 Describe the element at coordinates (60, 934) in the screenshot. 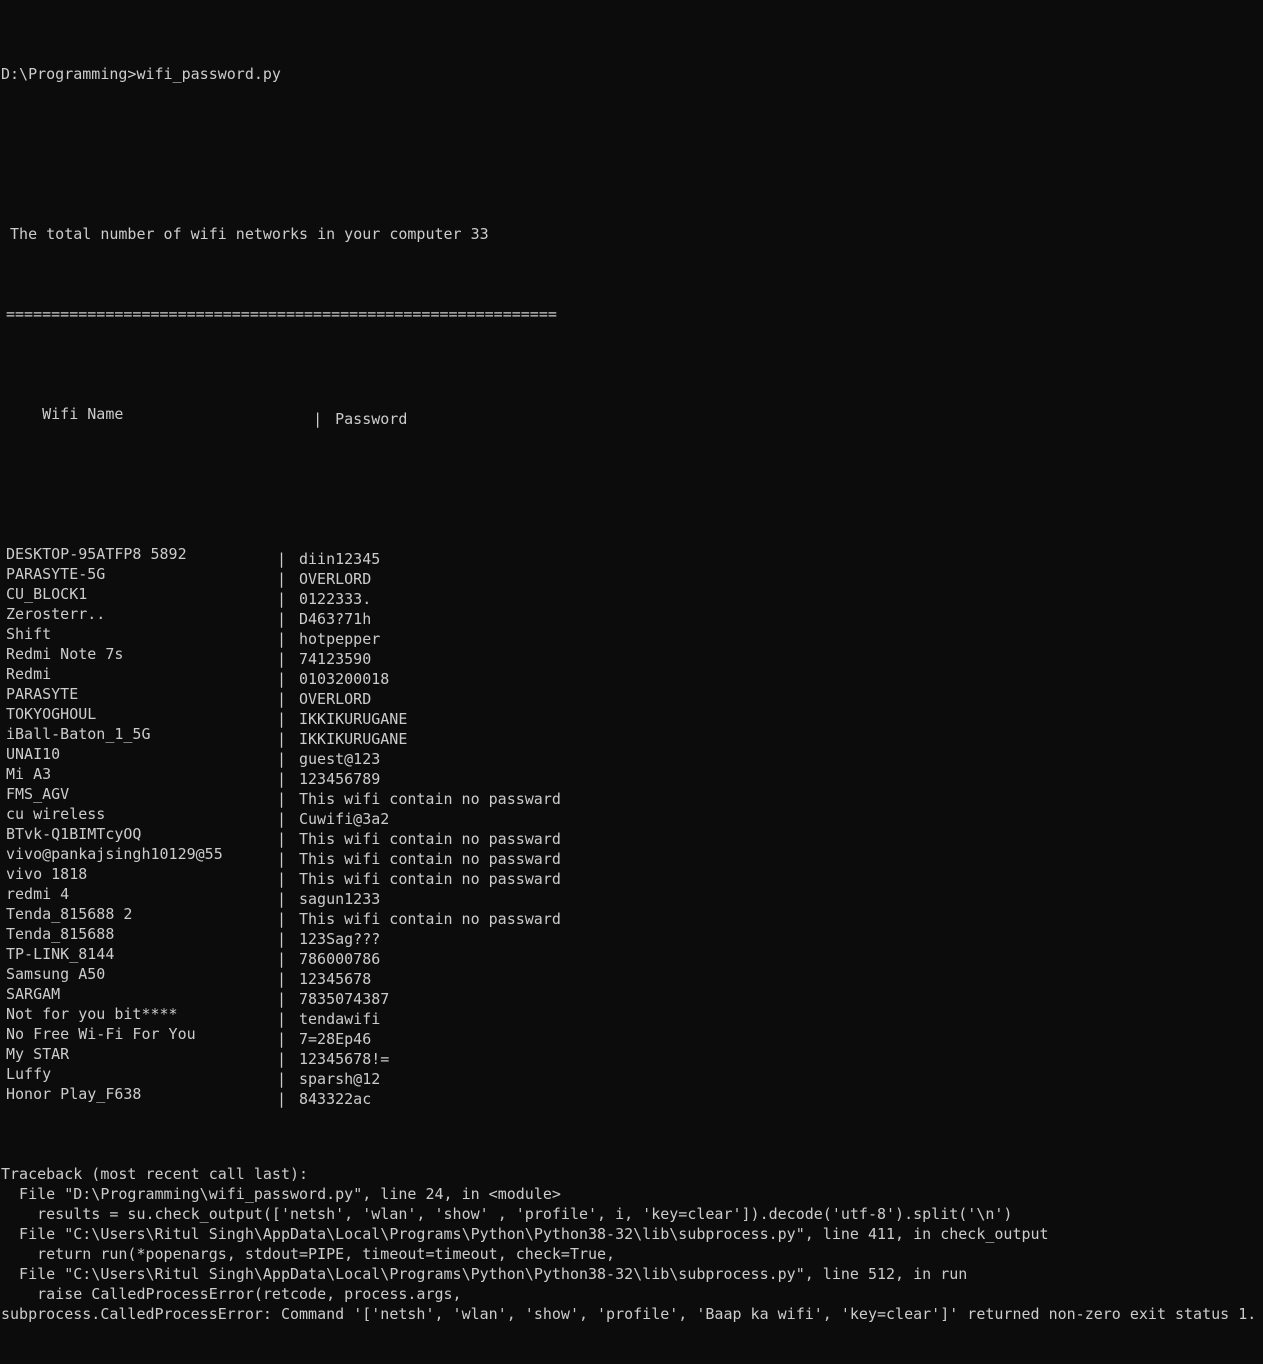

I see `wifi-name-cell: Tenda_815688` at that location.